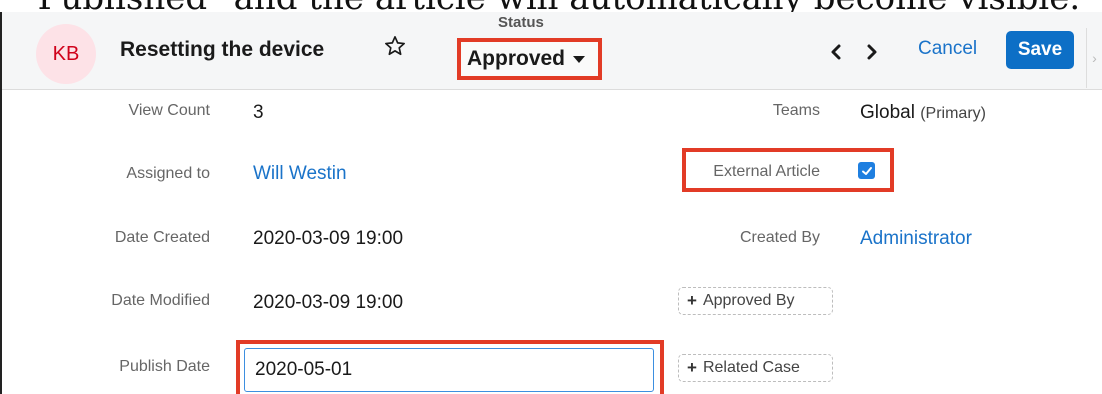 This screenshot has height=394, width=1102. What do you see at coordinates (162, 237) in the screenshot?
I see `date-created-label: Date Created` at bounding box center [162, 237].